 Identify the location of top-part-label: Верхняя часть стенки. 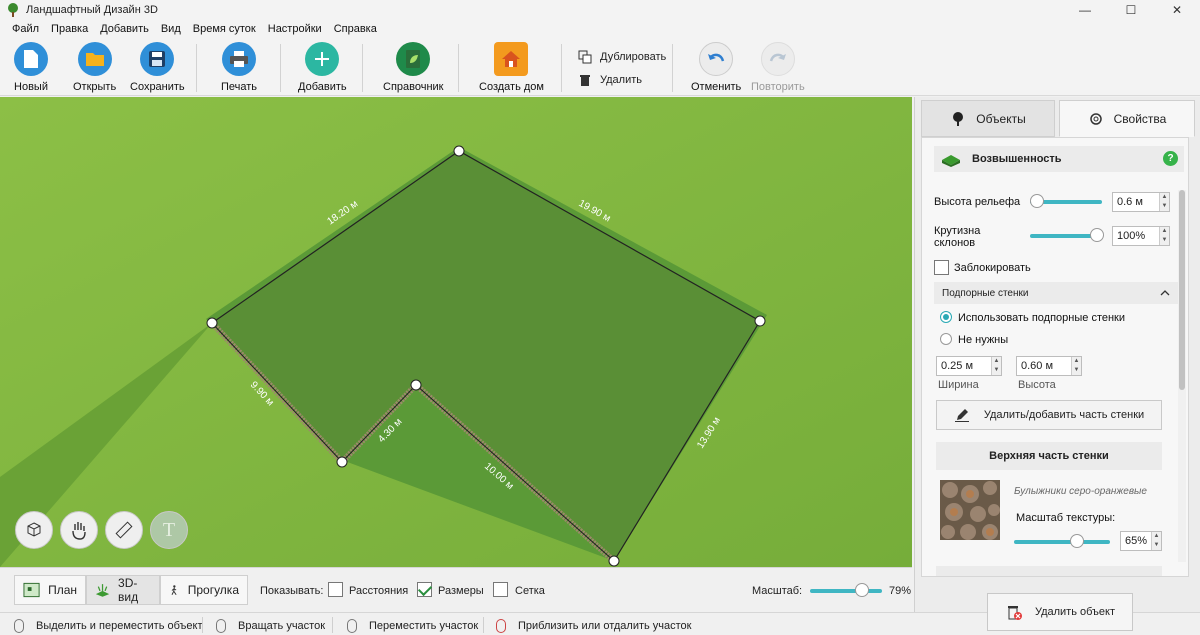
(1049, 456).